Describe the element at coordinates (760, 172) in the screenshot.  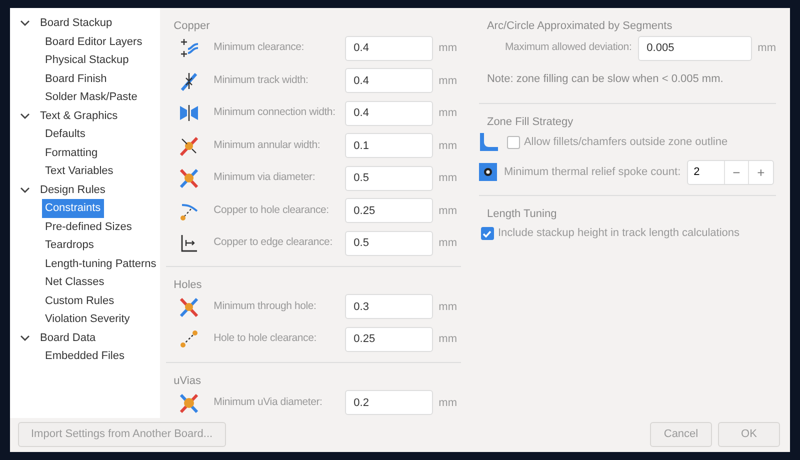
I see `increment-button: +` at that location.